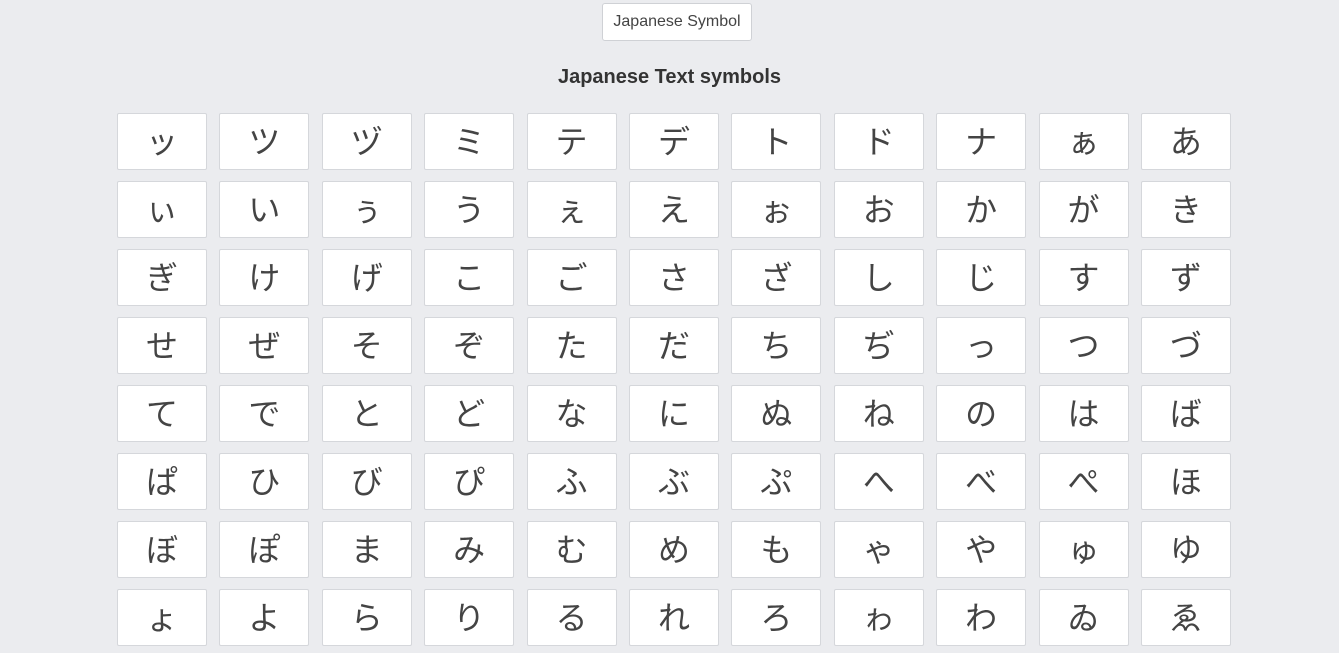 The image size is (1339, 653). I want to click on symbol-cell: ぉ, so click(776, 209).